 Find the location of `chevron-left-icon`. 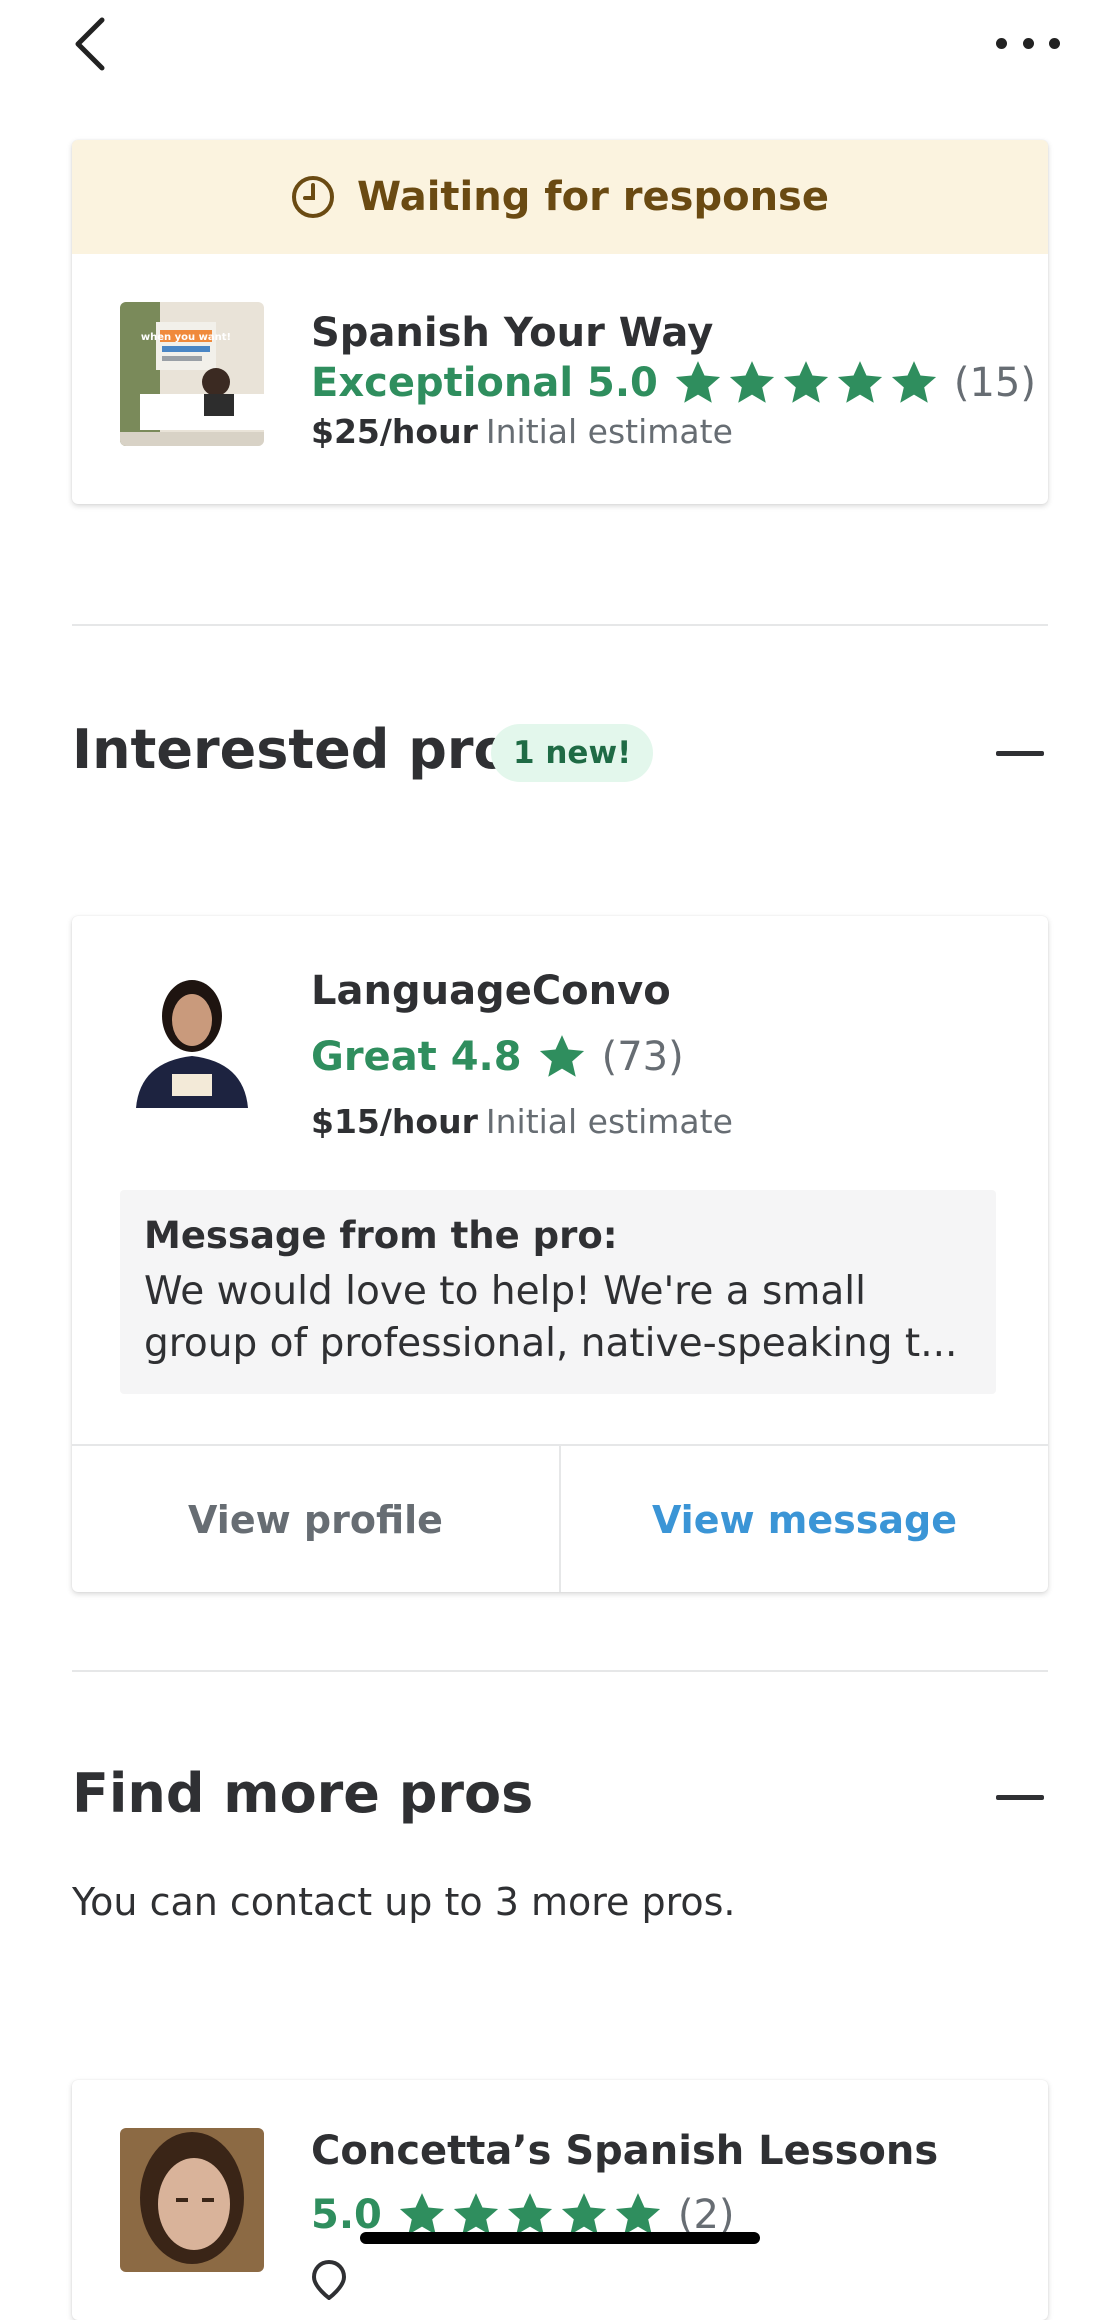

chevron-left-icon is located at coordinates (92, 44).